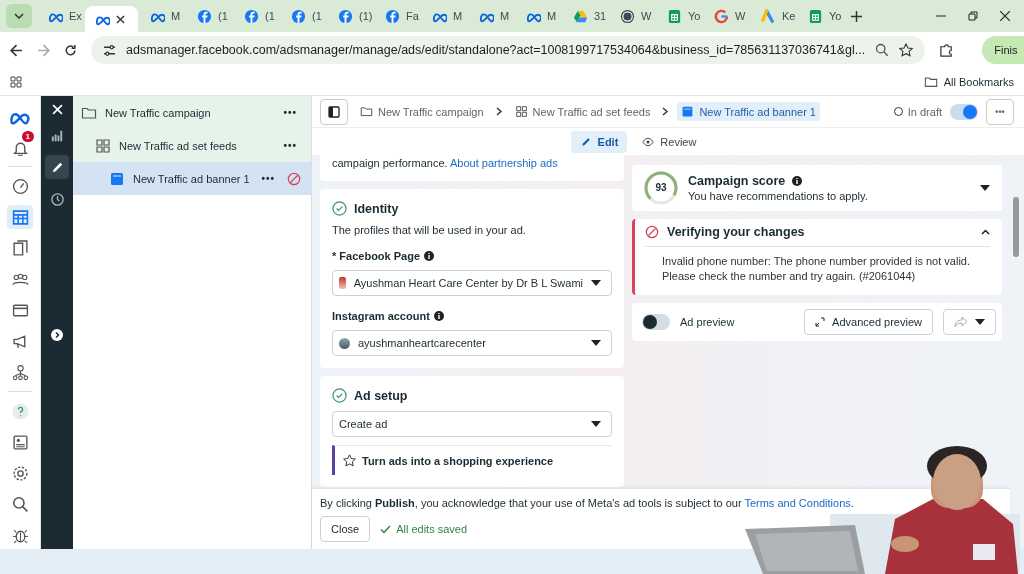  I want to click on chevron-down-icon, so click(19, 16).